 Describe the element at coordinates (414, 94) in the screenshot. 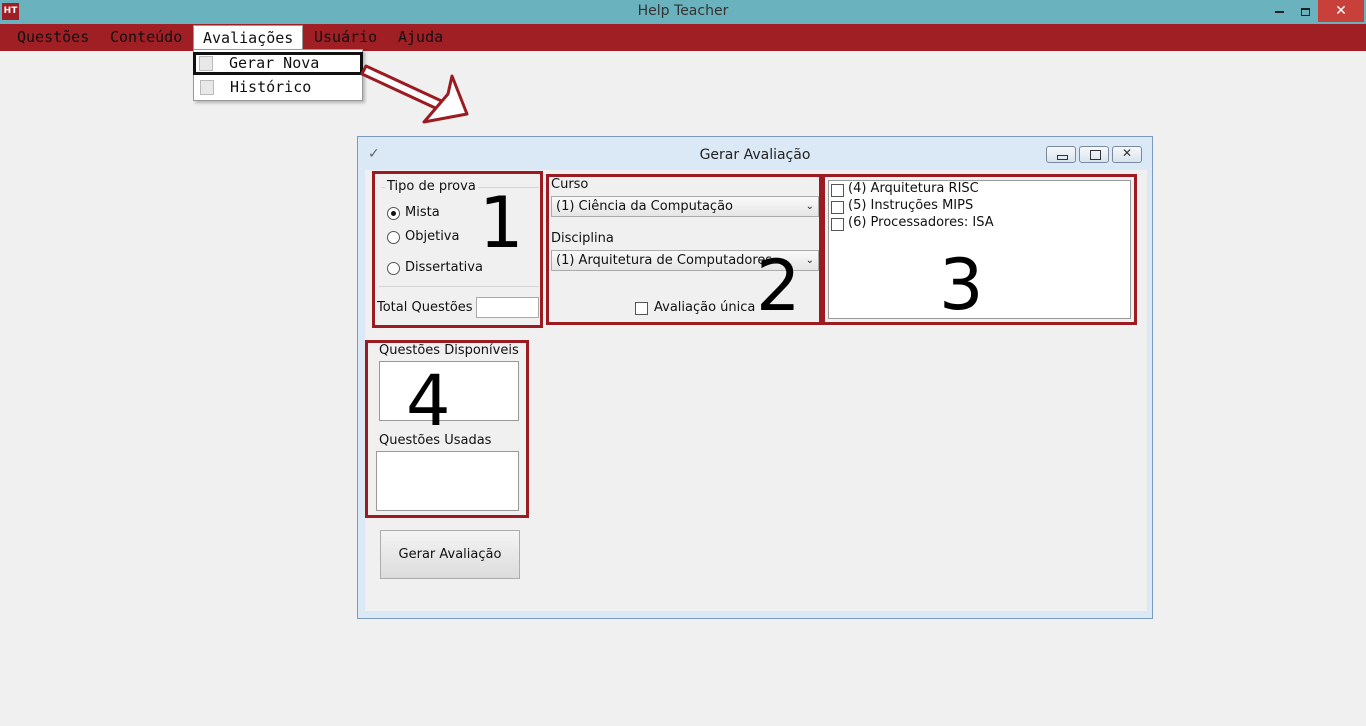

I see `annotation-arrow-icon` at that location.